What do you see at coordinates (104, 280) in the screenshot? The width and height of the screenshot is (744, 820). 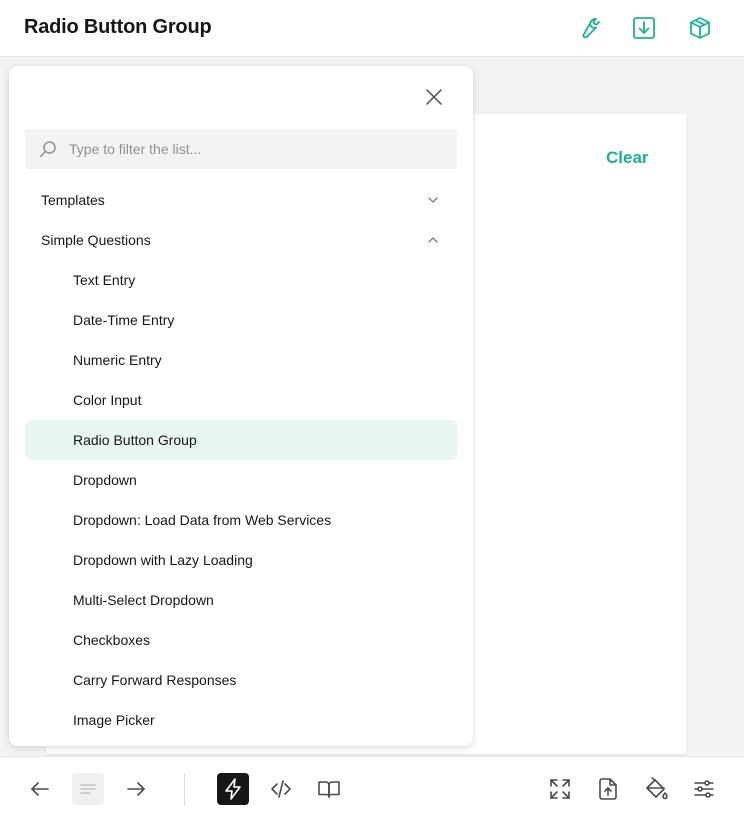 I see `item-label: Text Entry` at bounding box center [104, 280].